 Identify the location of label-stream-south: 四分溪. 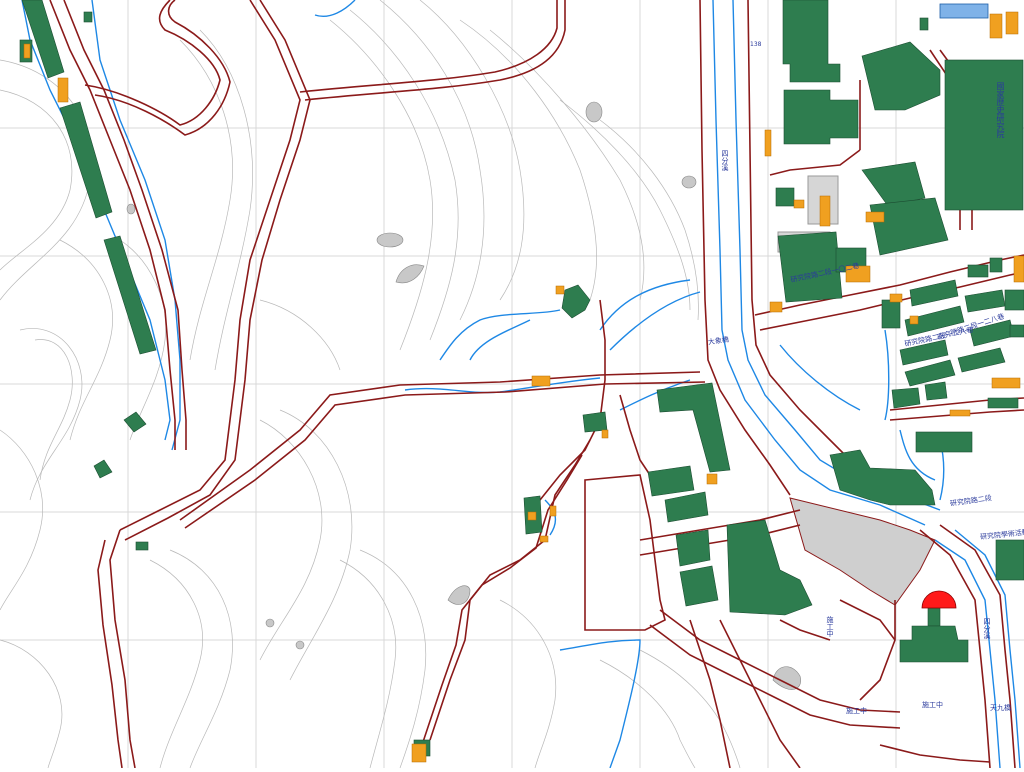
(987, 628).